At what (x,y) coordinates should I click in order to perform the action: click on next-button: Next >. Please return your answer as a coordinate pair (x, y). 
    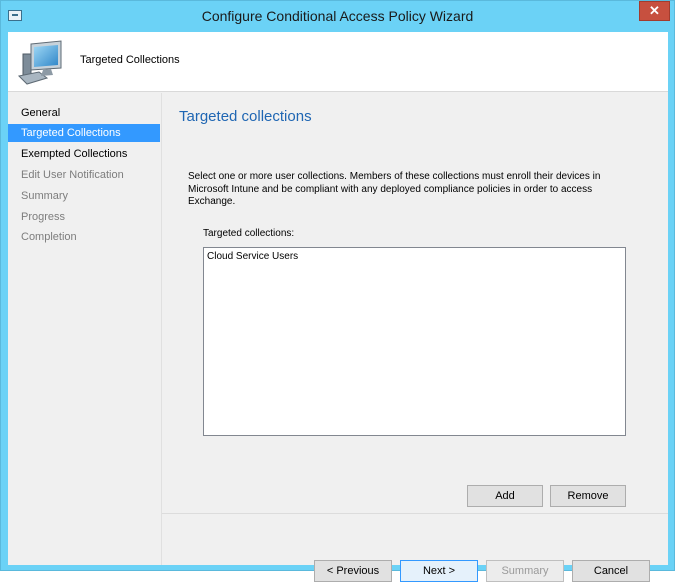
    Looking at the image, I should click on (439, 571).